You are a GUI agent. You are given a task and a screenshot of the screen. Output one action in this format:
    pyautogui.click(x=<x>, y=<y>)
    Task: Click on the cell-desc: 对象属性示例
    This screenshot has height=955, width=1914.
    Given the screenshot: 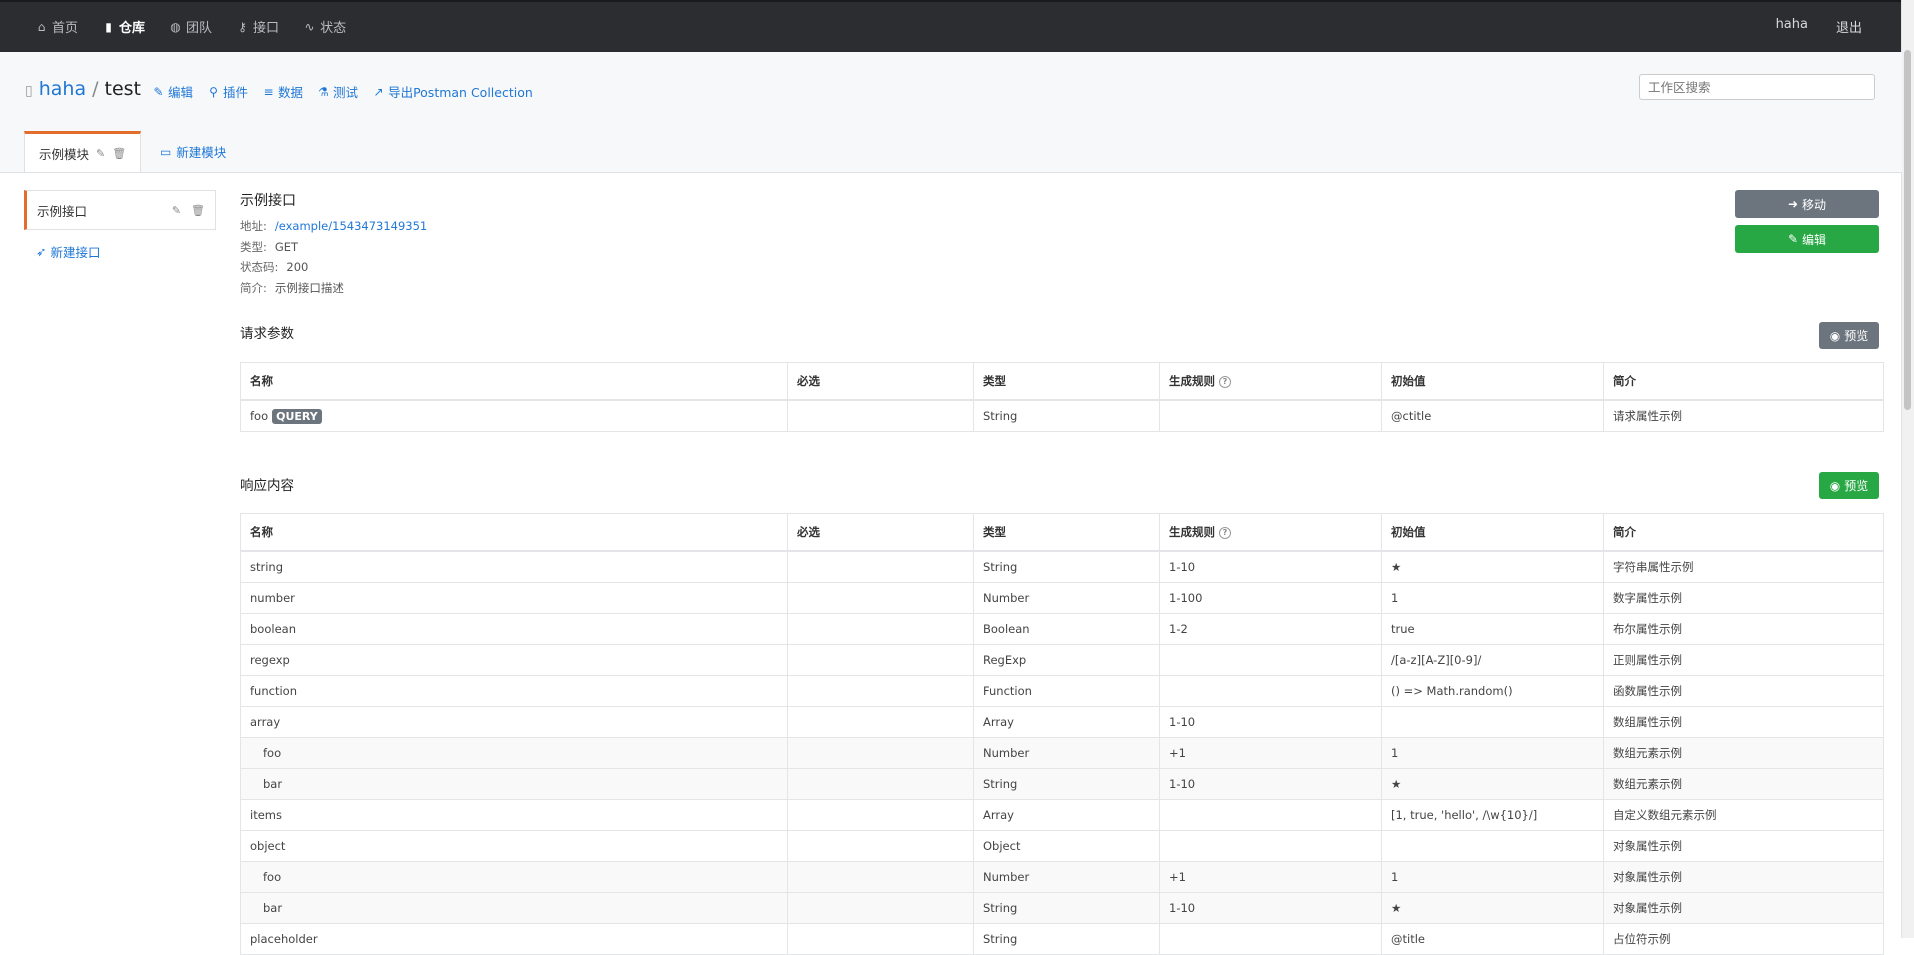 What is the action you would take?
    pyautogui.click(x=1647, y=846)
    